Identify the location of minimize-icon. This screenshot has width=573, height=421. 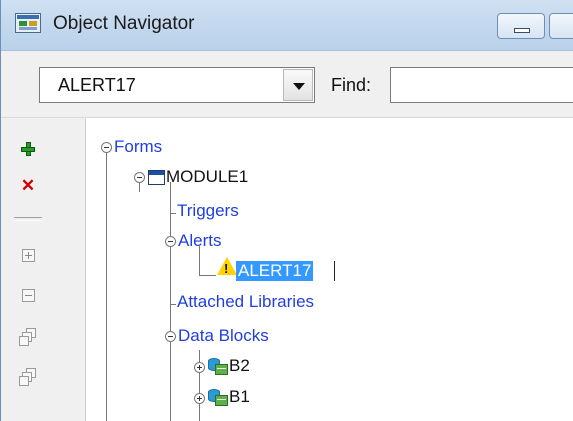
(522, 30).